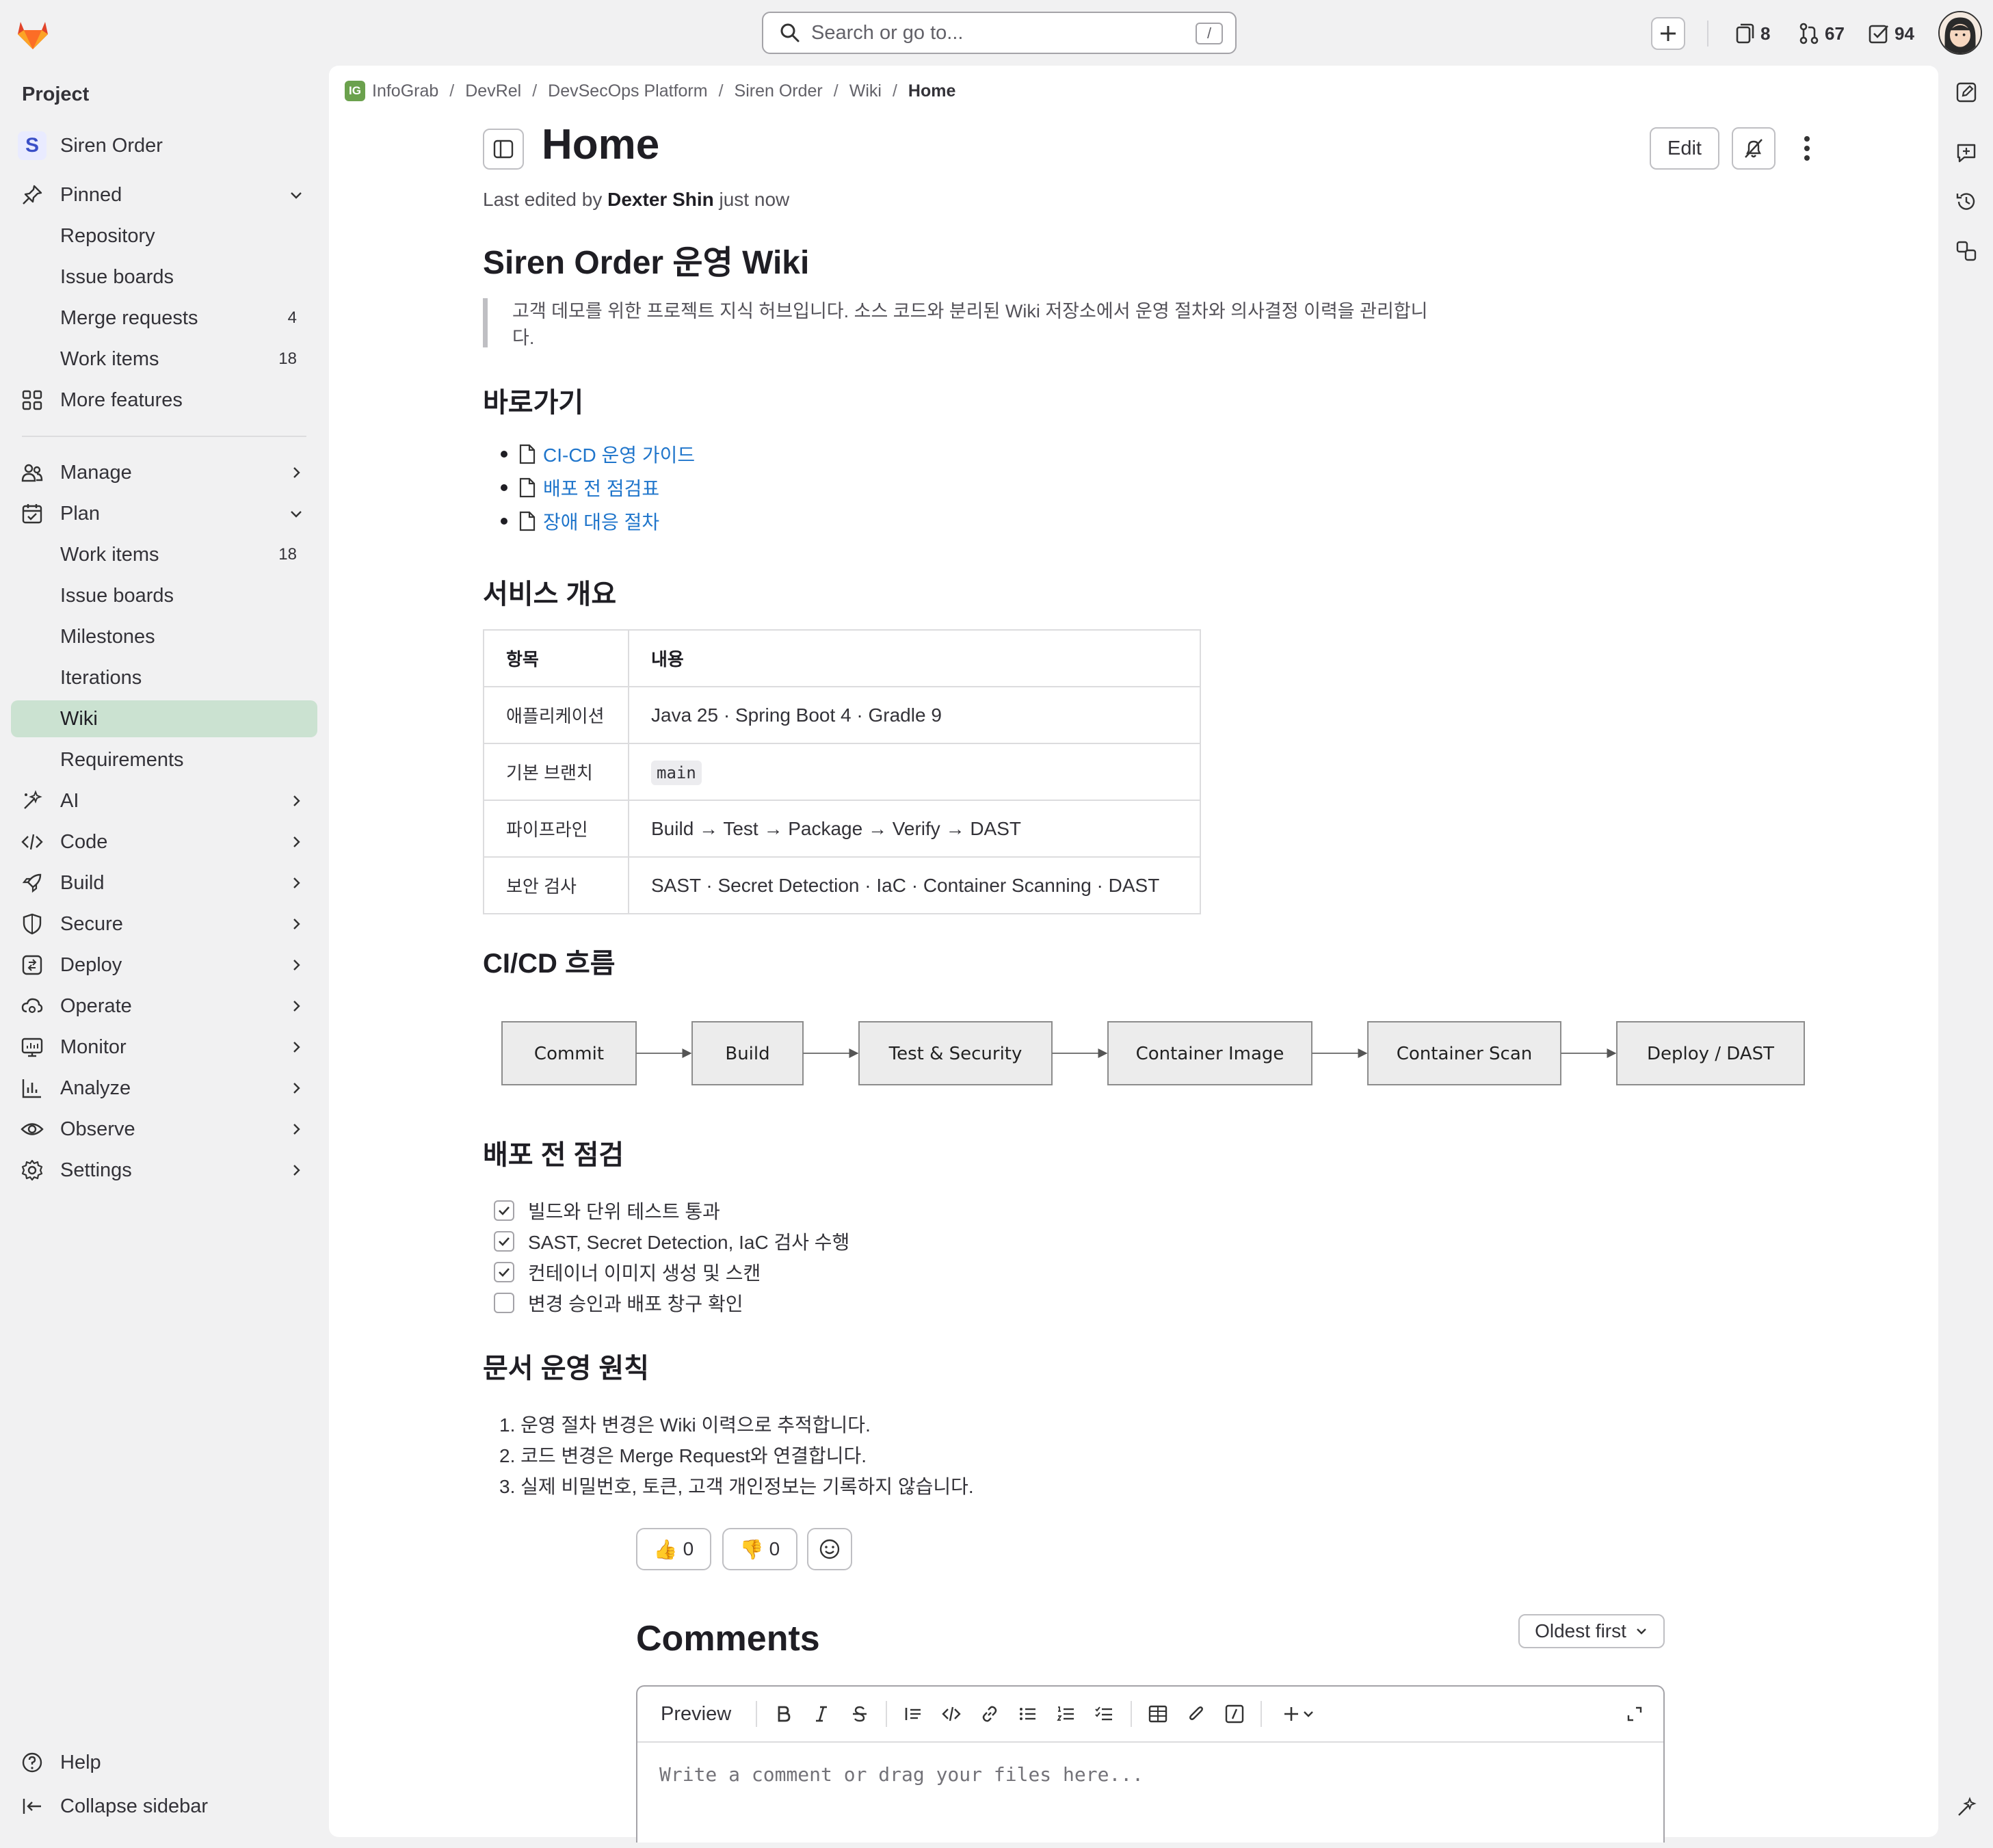 The width and height of the screenshot is (1993, 1848). Describe the element at coordinates (759, 1549) in the screenshot. I see `thumbs-down-reaction-button: 👎 0` at that location.